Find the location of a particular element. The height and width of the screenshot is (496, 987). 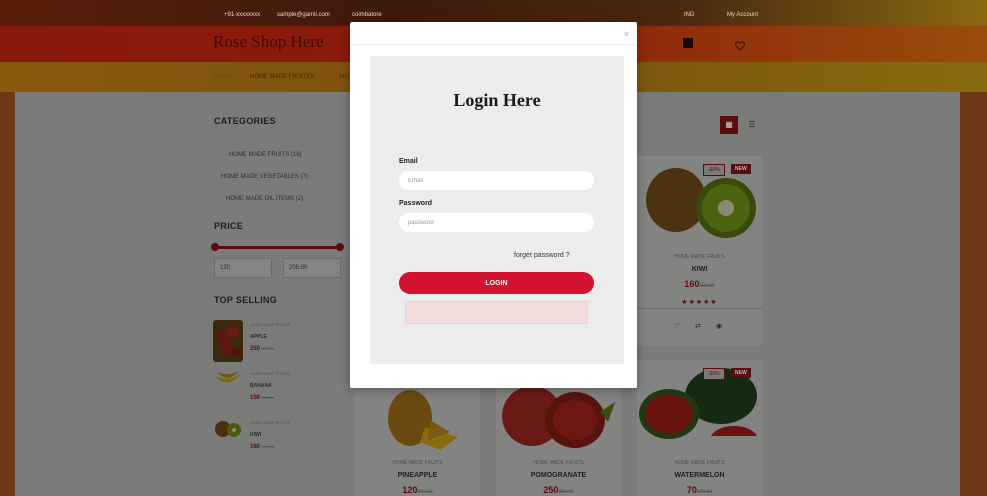

error-message-box is located at coordinates (496, 312).